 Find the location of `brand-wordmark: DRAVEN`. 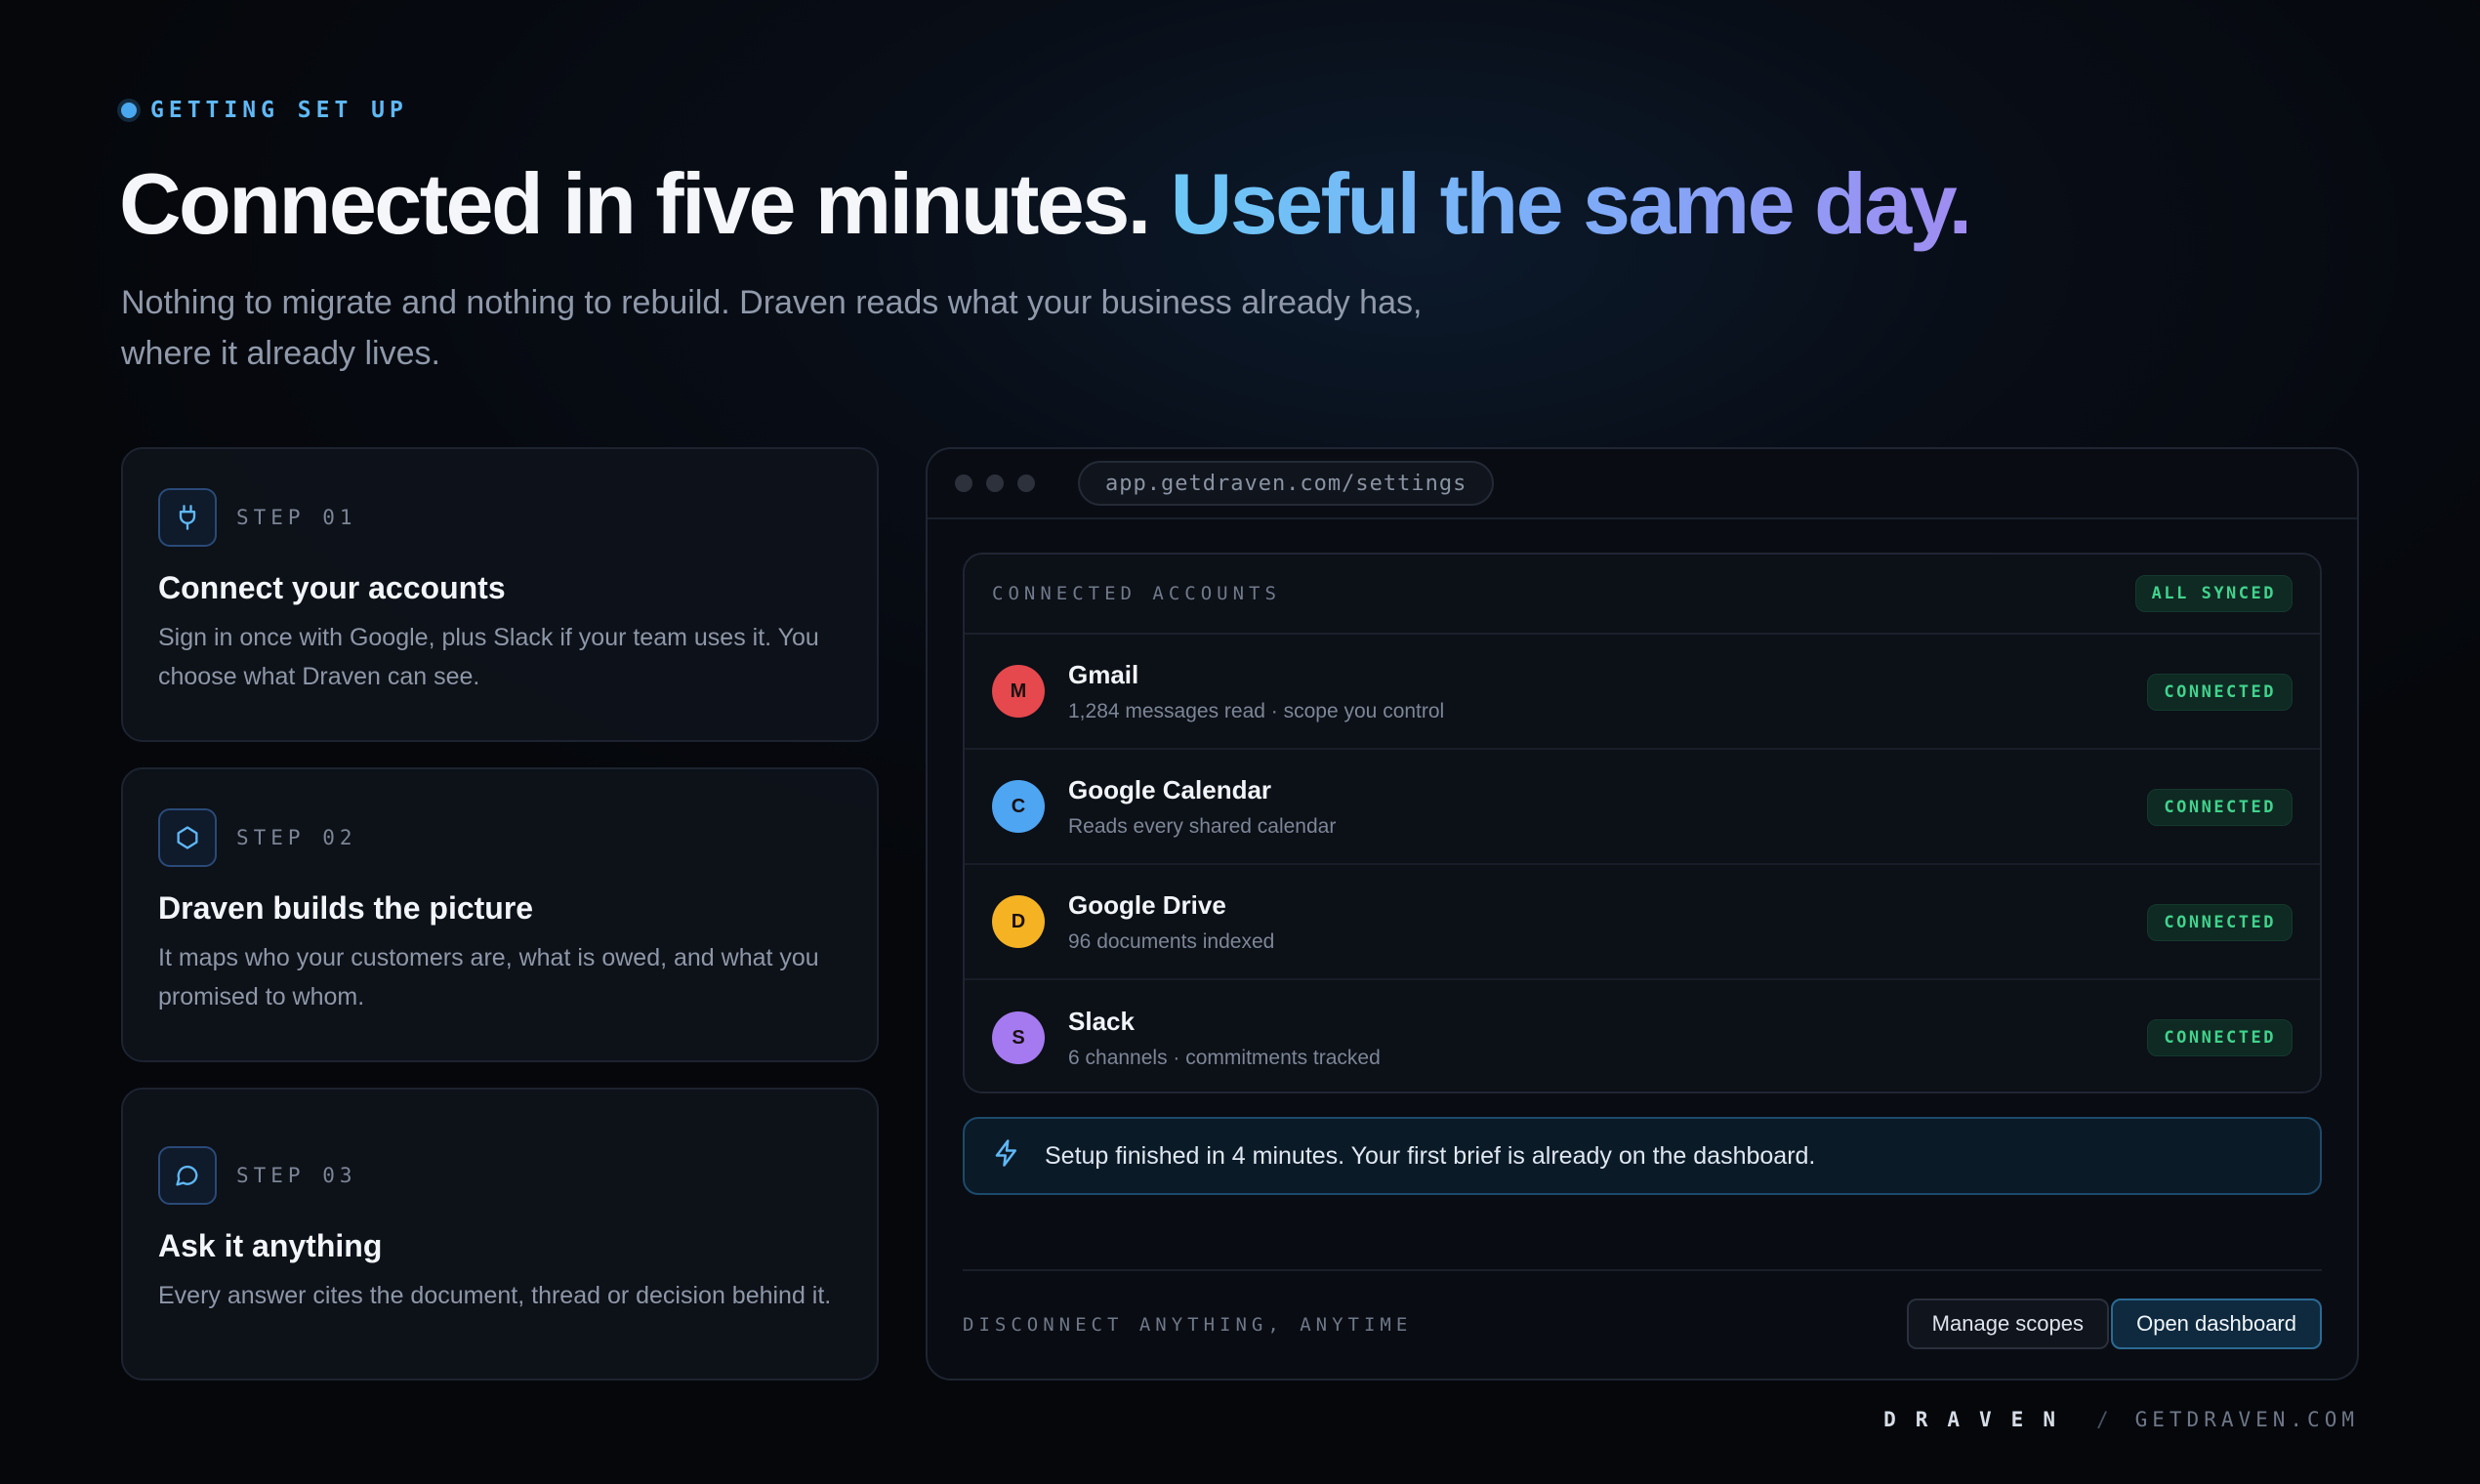

brand-wordmark: DRAVEN is located at coordinates (1979, 1420).